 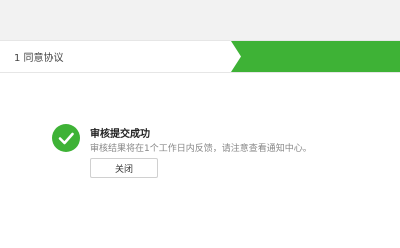 What do you see at coordinates (315, 56) in the screenshot?
I see `step-active-indicator` at bounding box center [315, 56].